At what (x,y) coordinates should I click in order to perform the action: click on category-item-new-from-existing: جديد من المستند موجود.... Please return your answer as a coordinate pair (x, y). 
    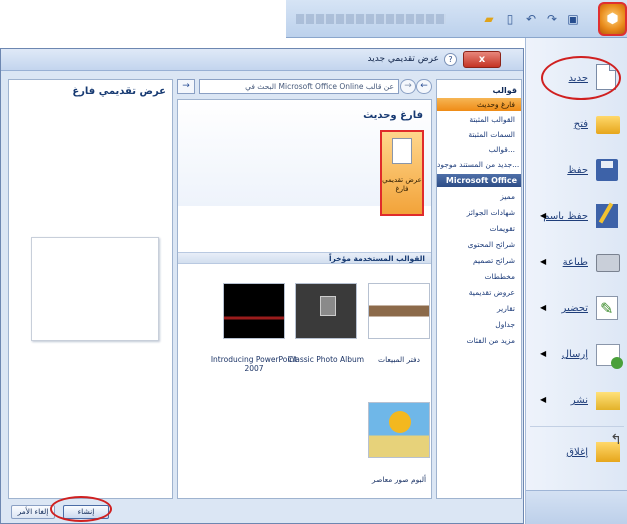
    Looking at the image, I should click on (479, 164).